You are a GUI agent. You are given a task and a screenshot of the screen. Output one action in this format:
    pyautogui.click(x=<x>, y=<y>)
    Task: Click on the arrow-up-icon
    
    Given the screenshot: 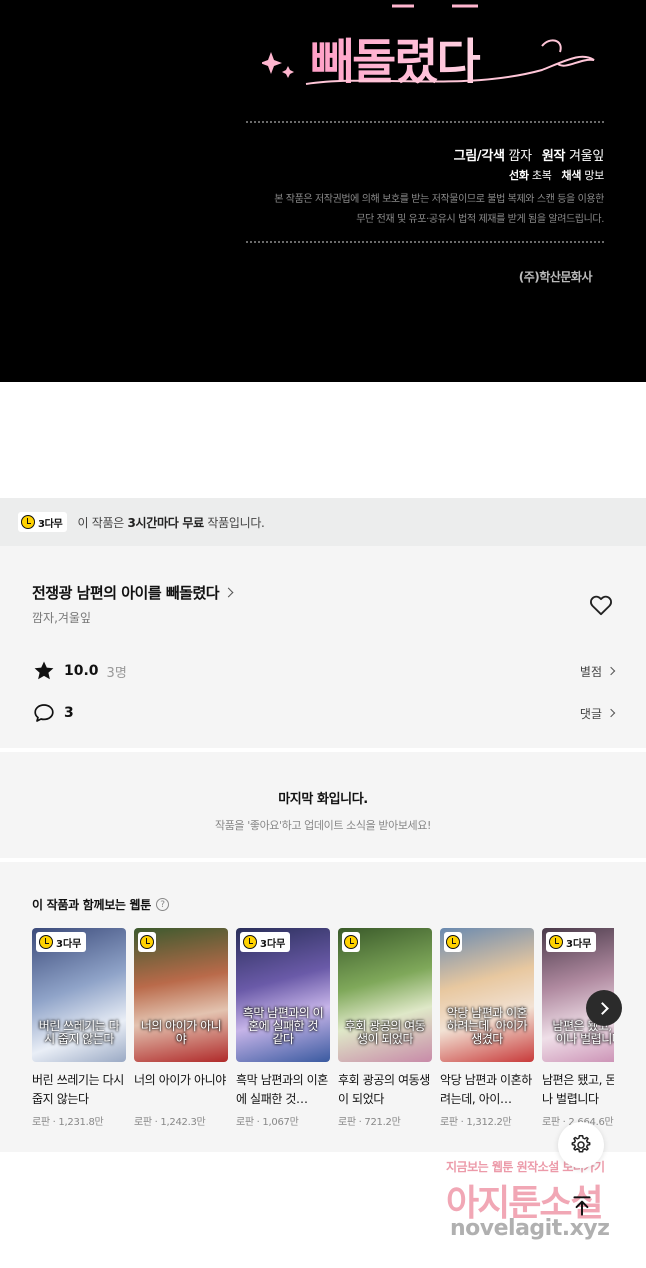 What is the action you would take?
    pyautogui.click(x=582, y=1206)
    